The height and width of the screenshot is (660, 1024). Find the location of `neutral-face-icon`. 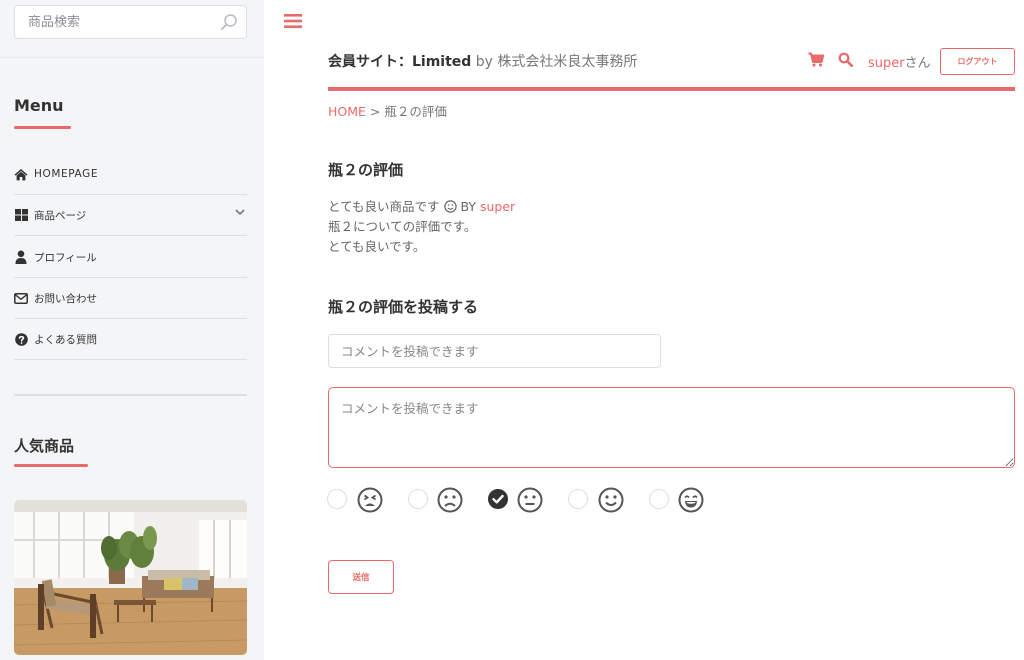

neutral-face-icon is located at coordinates (530, 500).